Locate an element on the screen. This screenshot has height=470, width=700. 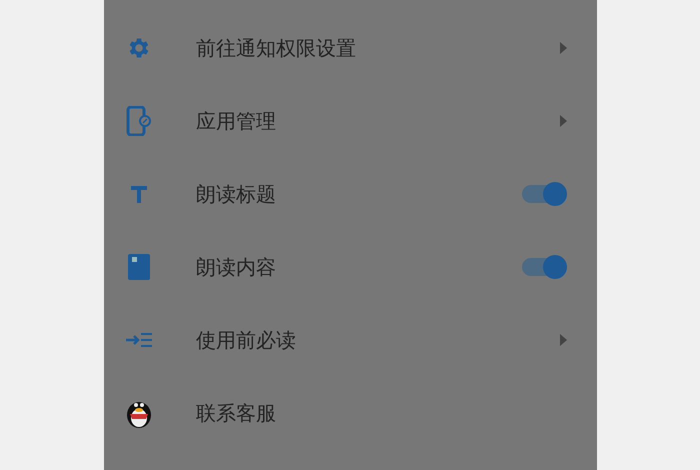
text-icon is located at coordinates (139, 194).